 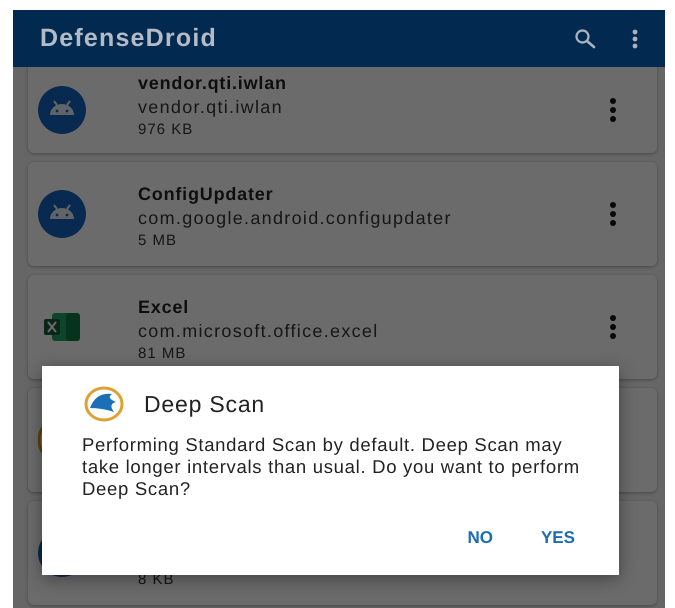 What do you see at coordinates (166, 129) in the screenshot?
I see `app-size: 976 KB` at bounding box center [166, 129].